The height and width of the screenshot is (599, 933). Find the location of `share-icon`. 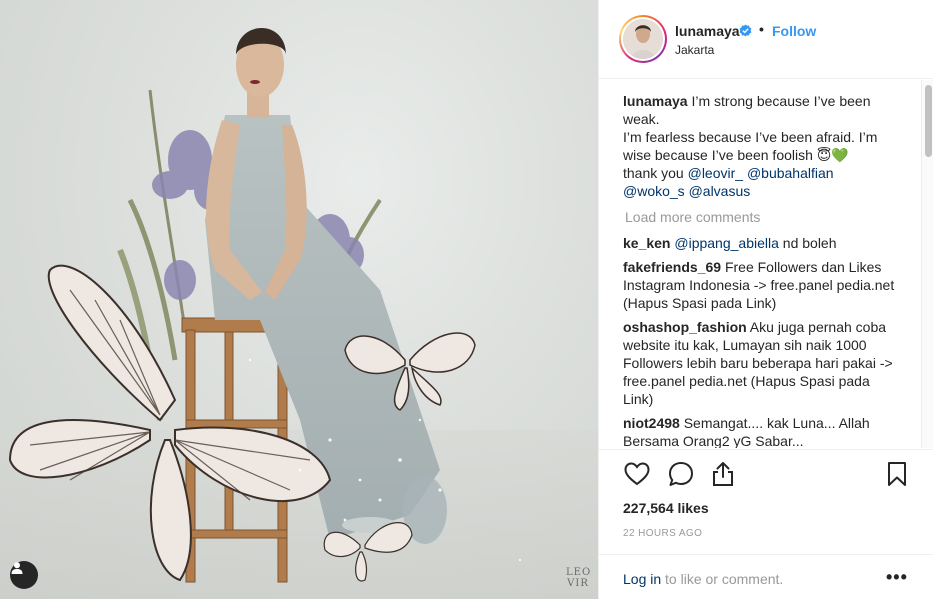

share-icon is located at coordinates (723, 474).